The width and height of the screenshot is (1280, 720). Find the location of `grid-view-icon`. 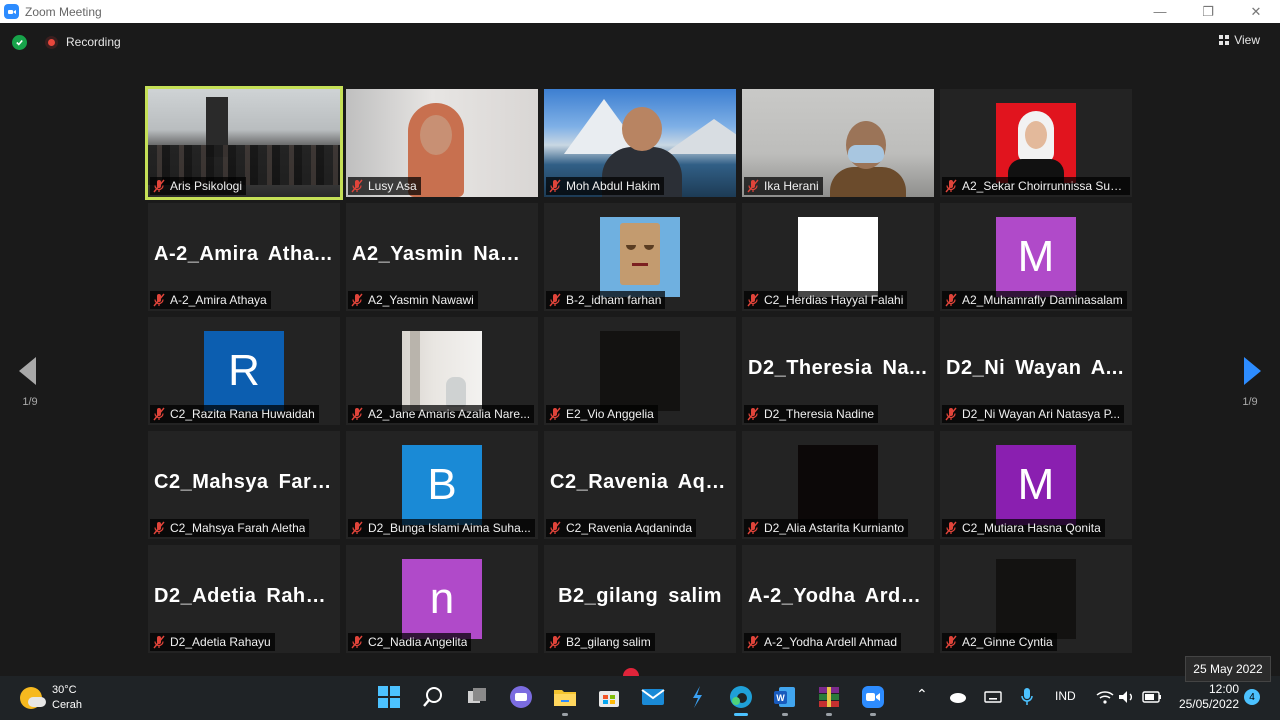

grid-view-icon is located at coordinates (1224, 40).